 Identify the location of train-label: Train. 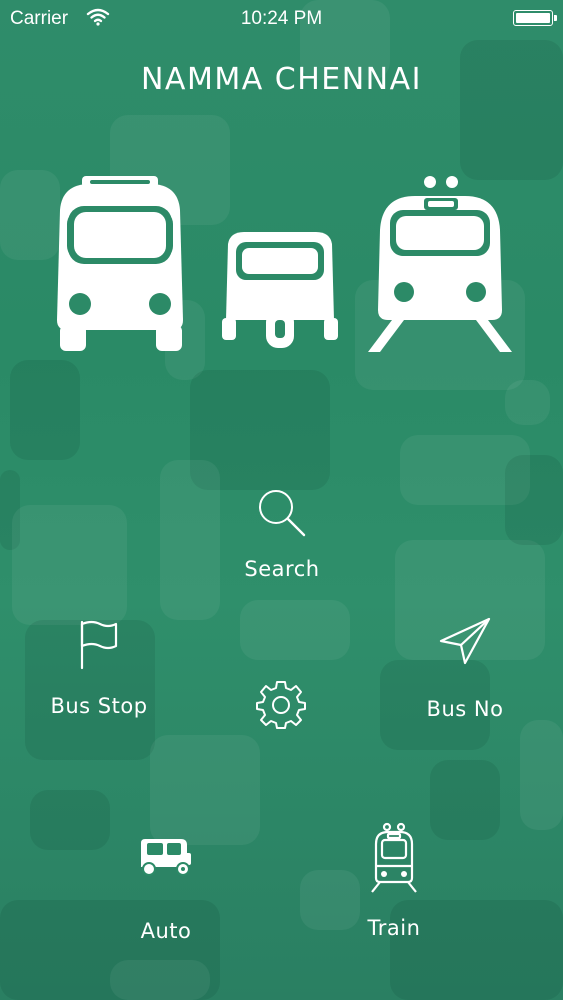
(394, 928).